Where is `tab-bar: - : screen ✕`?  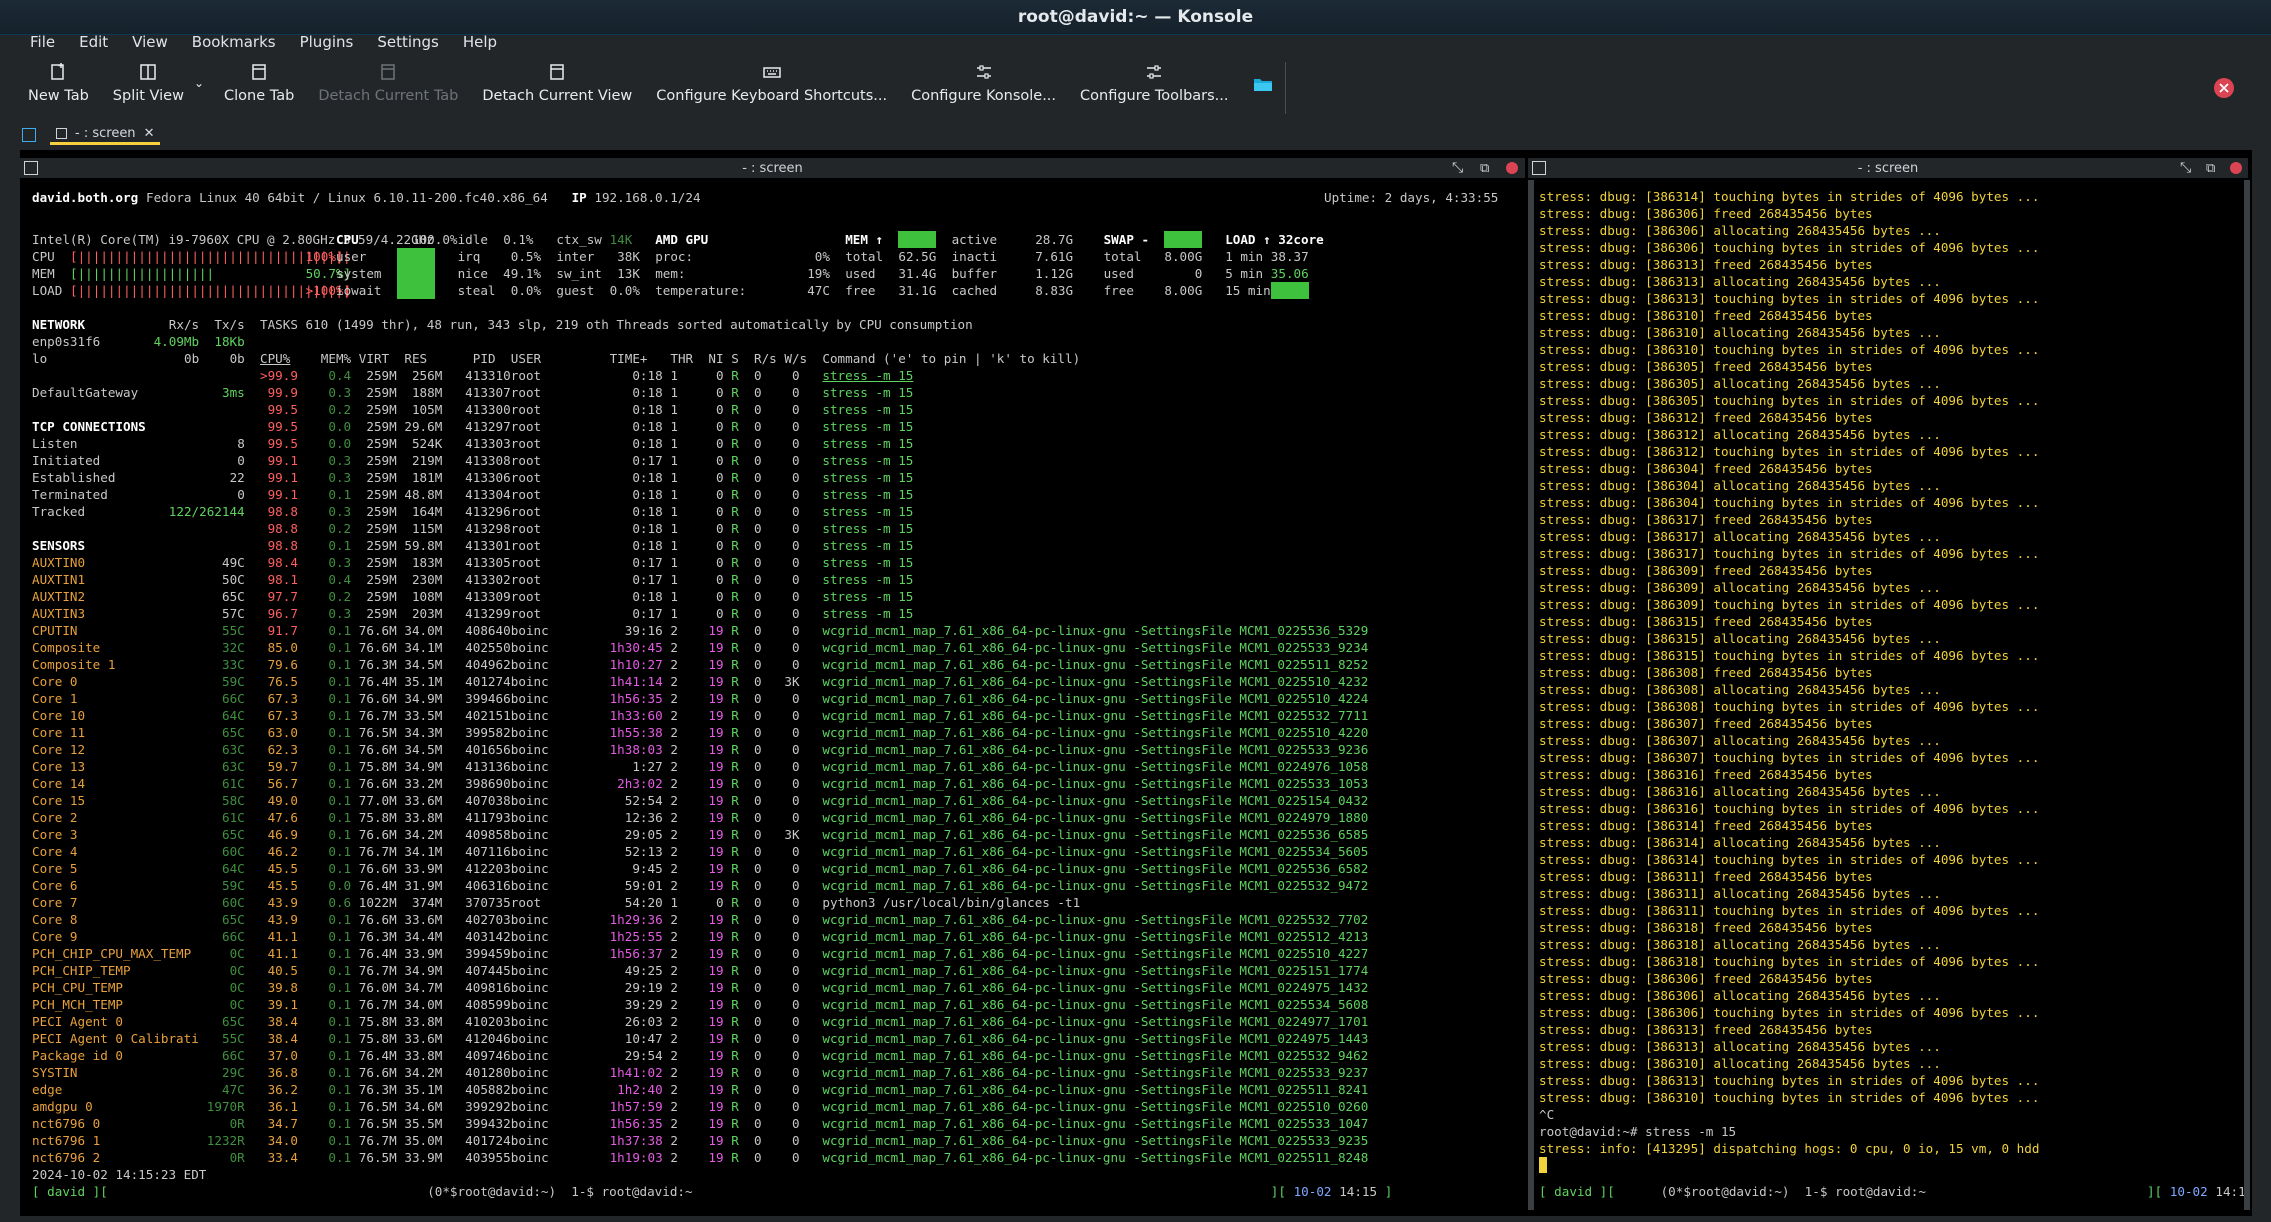
tab-bar: - : screen ✕ is located at coordinates (91, 135).